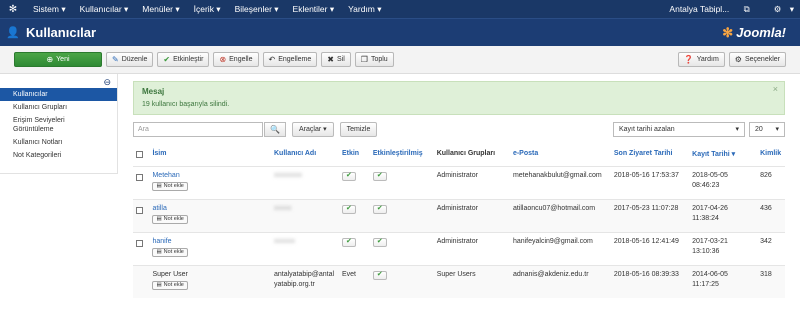  What do you see at coordinates (771, 154) in the screenshot?
I see `col-id: Kimlik` at bounding box center [771, 154].